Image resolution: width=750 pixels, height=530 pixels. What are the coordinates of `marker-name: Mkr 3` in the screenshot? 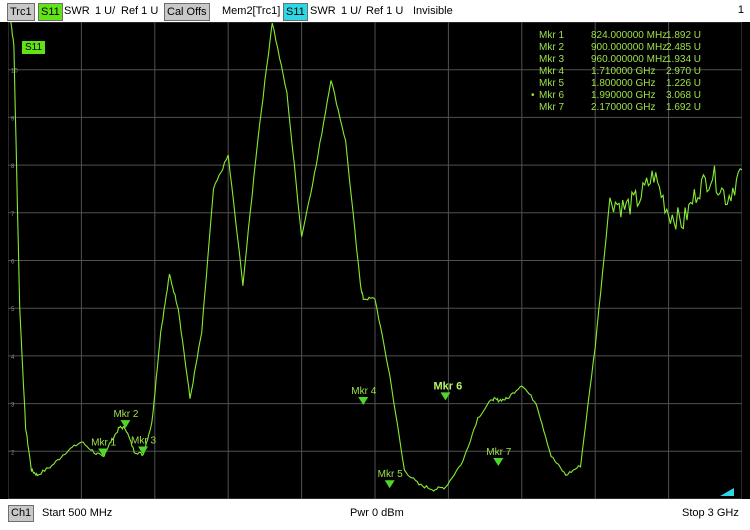 It's located at (551, 59).